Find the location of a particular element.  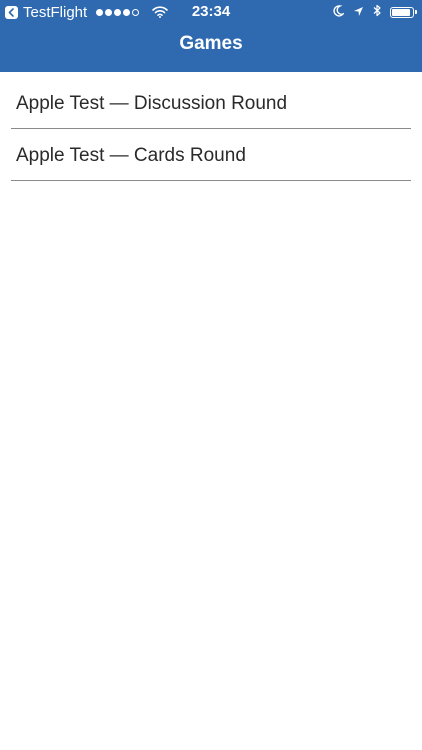

list-item-cards-round: Apple Test — Cards Round is located at coordinates (211, 155).